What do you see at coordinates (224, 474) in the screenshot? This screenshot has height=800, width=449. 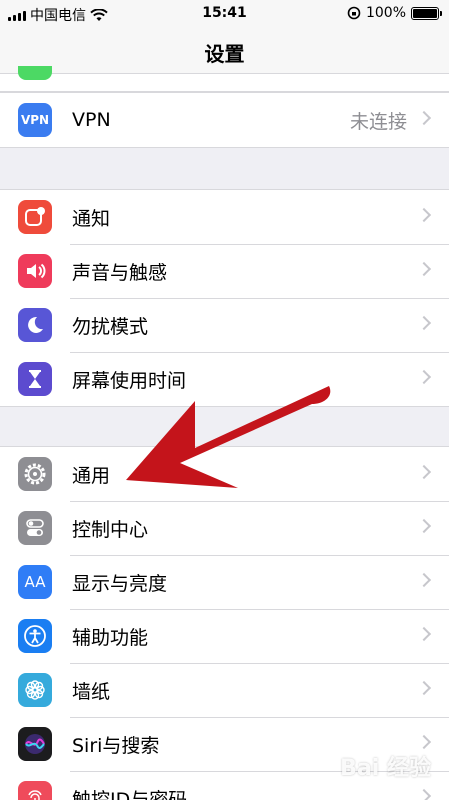 I see `settings-row-general: 通用` at bounding box center [224, 474].